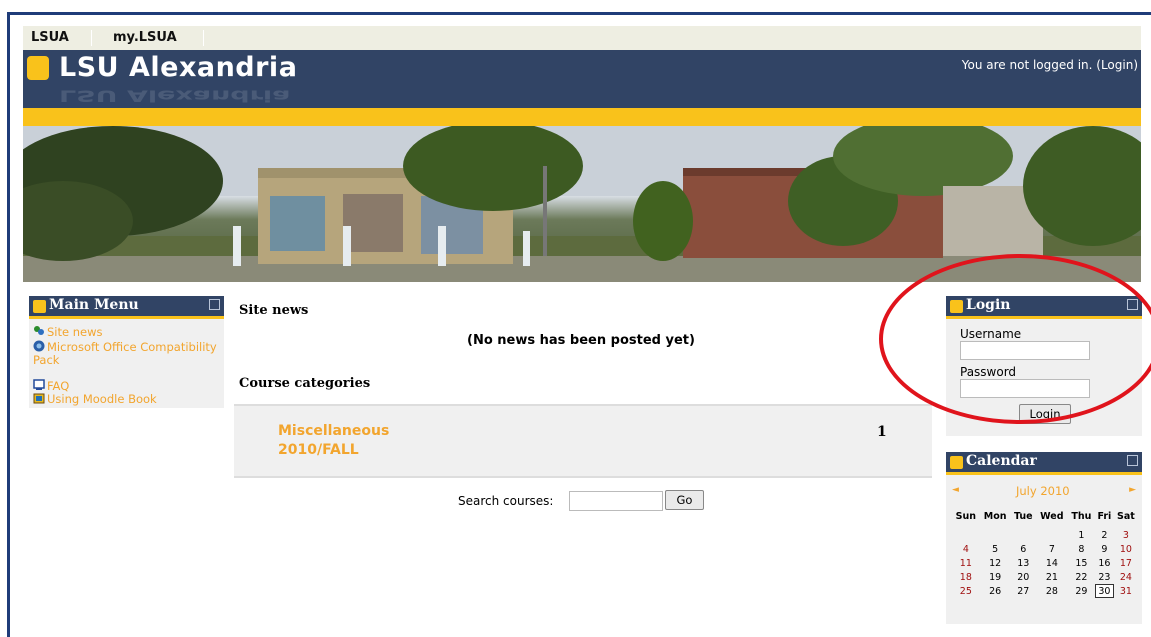 This screenshot has height=637, width=1151. What do you see at coordinates (333, 441) in the screenshot?
I see `category-link: Miscellaneous 2010/FALL` at bounding box center [333, 441].